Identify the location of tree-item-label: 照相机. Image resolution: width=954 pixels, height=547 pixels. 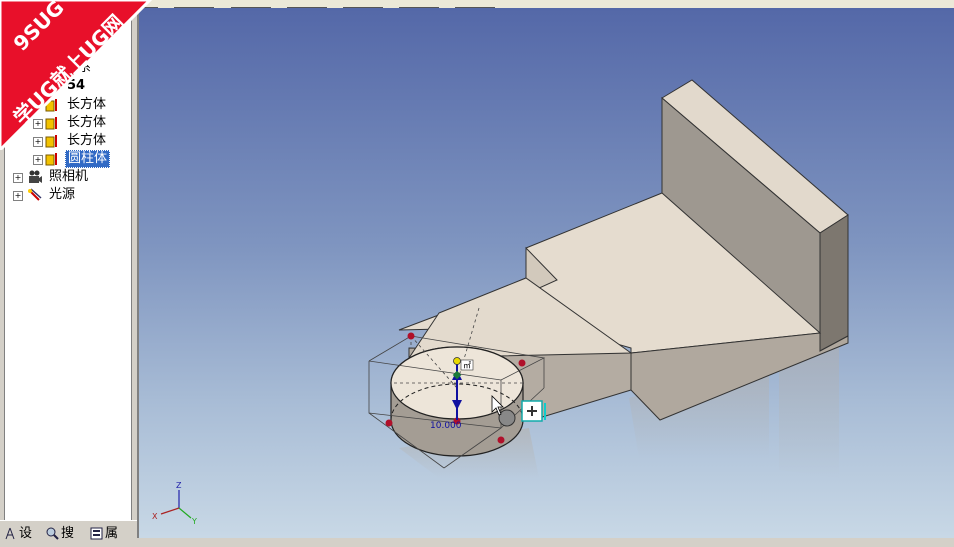
(69, 176).